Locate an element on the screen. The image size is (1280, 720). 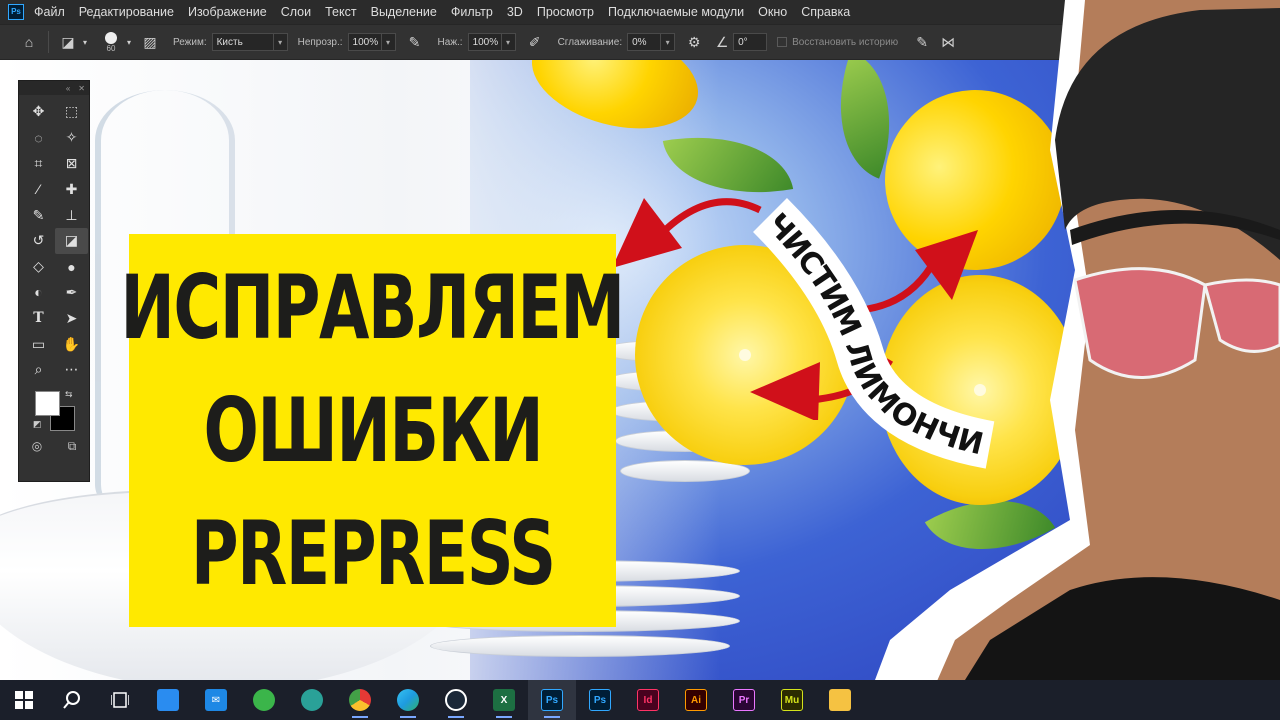
stamp-tool-icon: ⊥ is located at coordinates (71, 215).